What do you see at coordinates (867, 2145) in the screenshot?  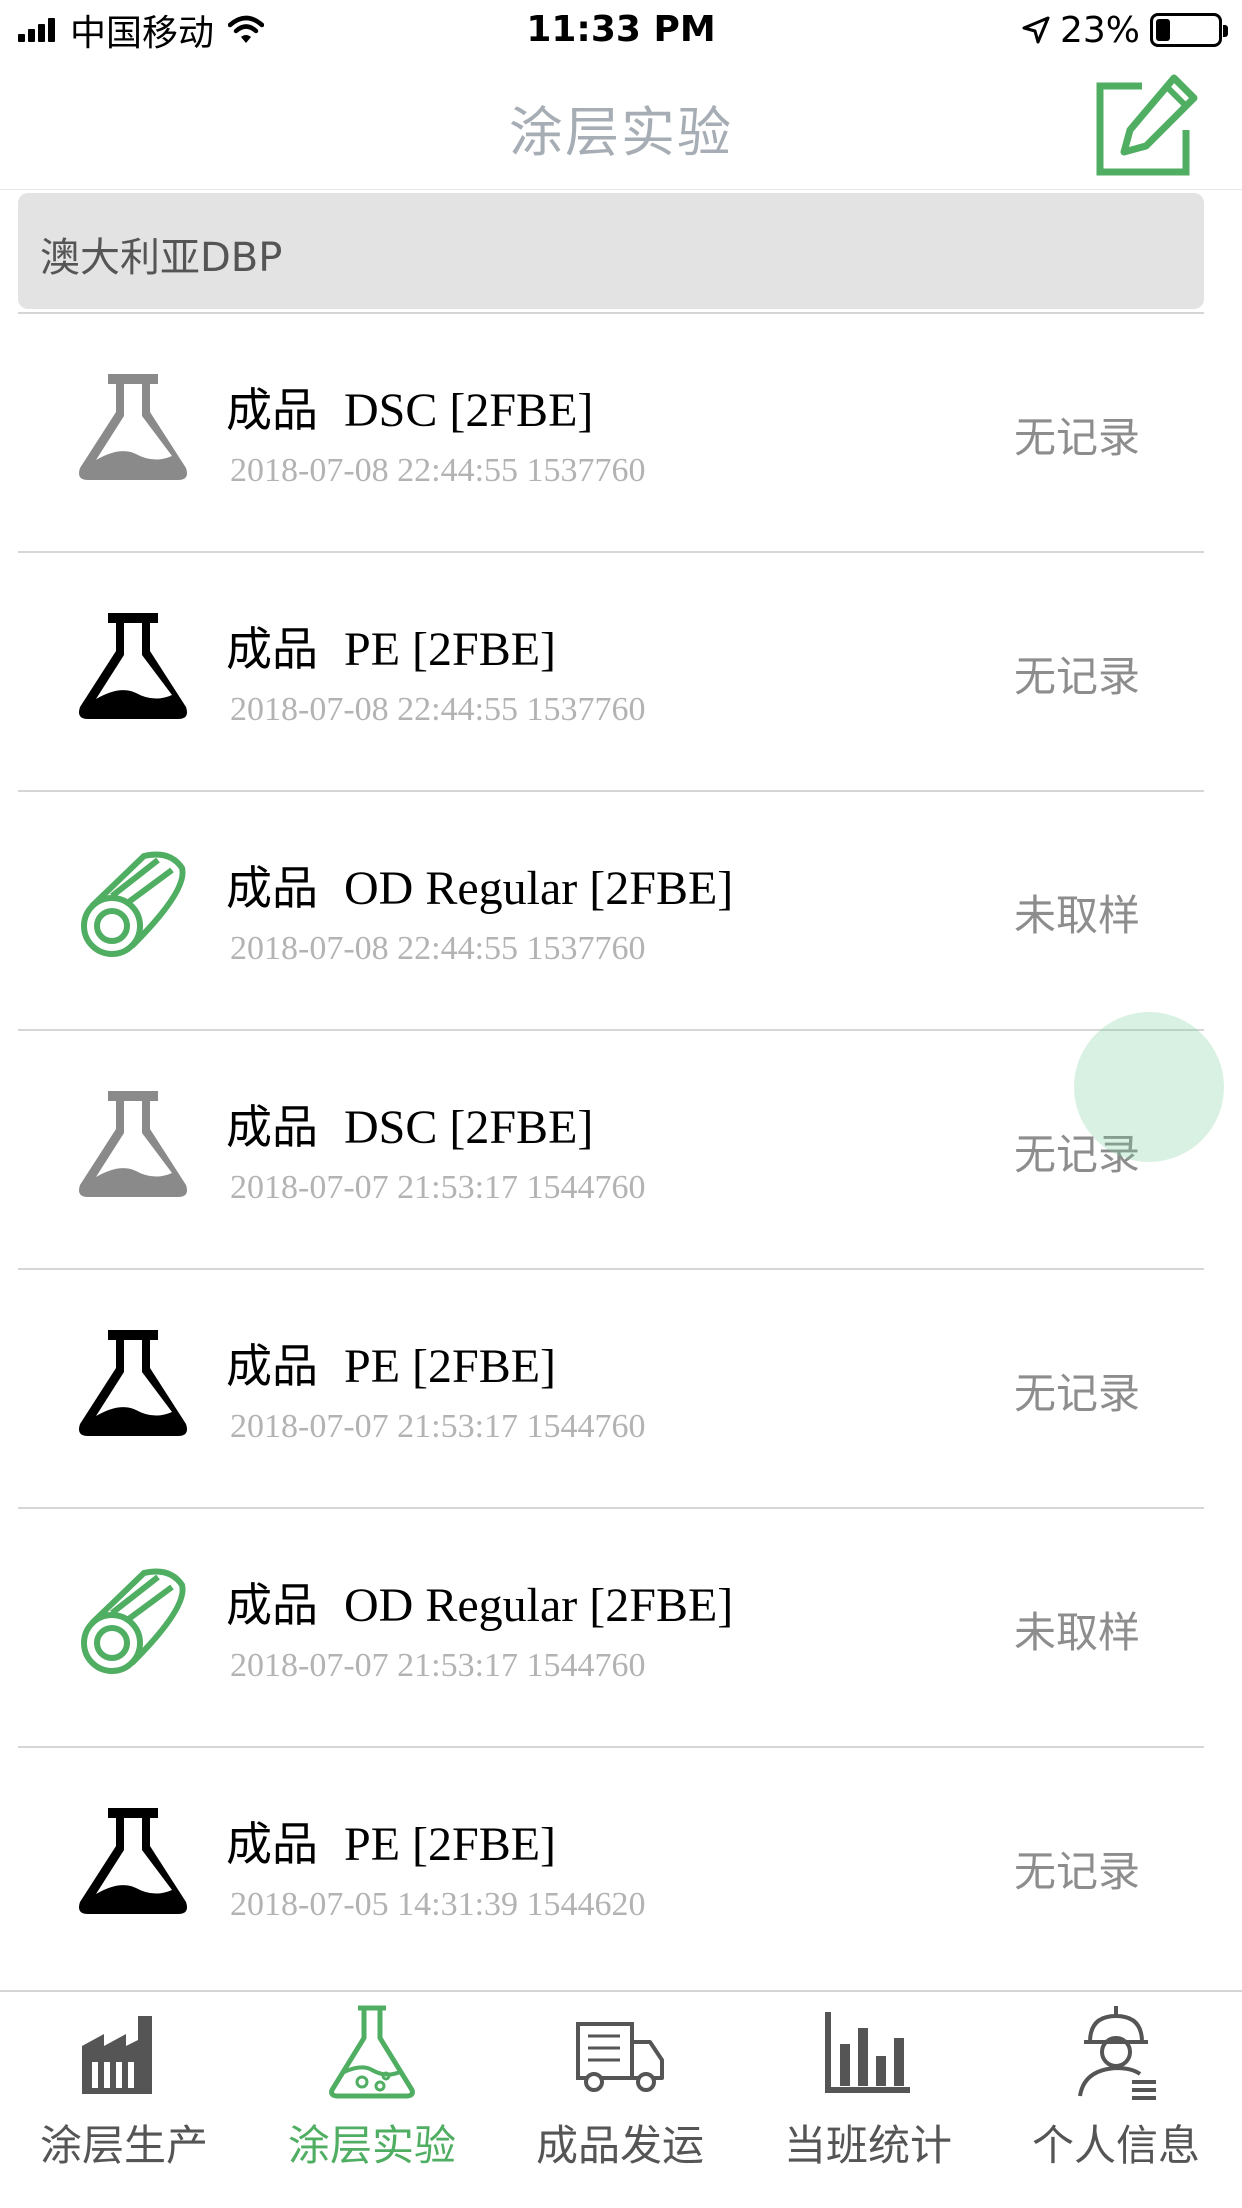 I see `tab-label: 当班统计` at bounding box center [867, 2145].